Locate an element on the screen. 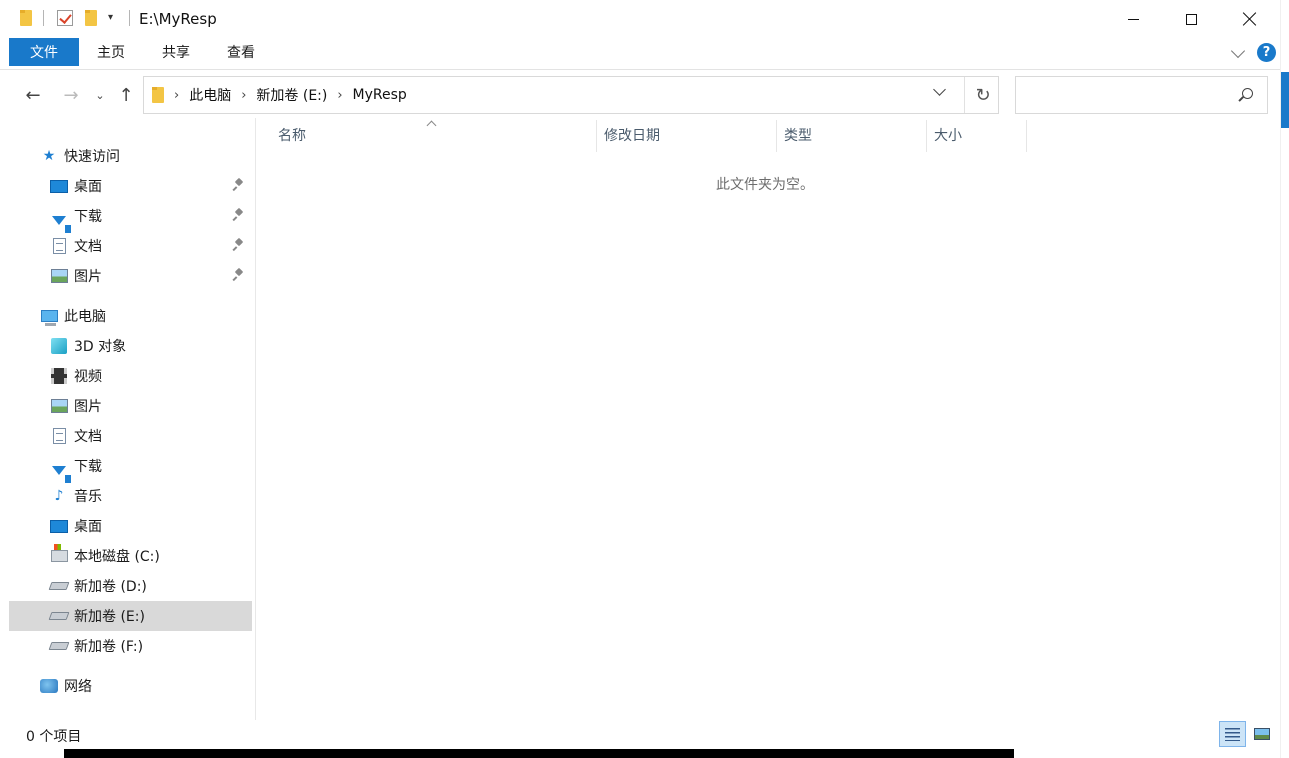 The width and height of the screenshot is (1289, 758). system-drive-icon is located at coordinates (59, 554).